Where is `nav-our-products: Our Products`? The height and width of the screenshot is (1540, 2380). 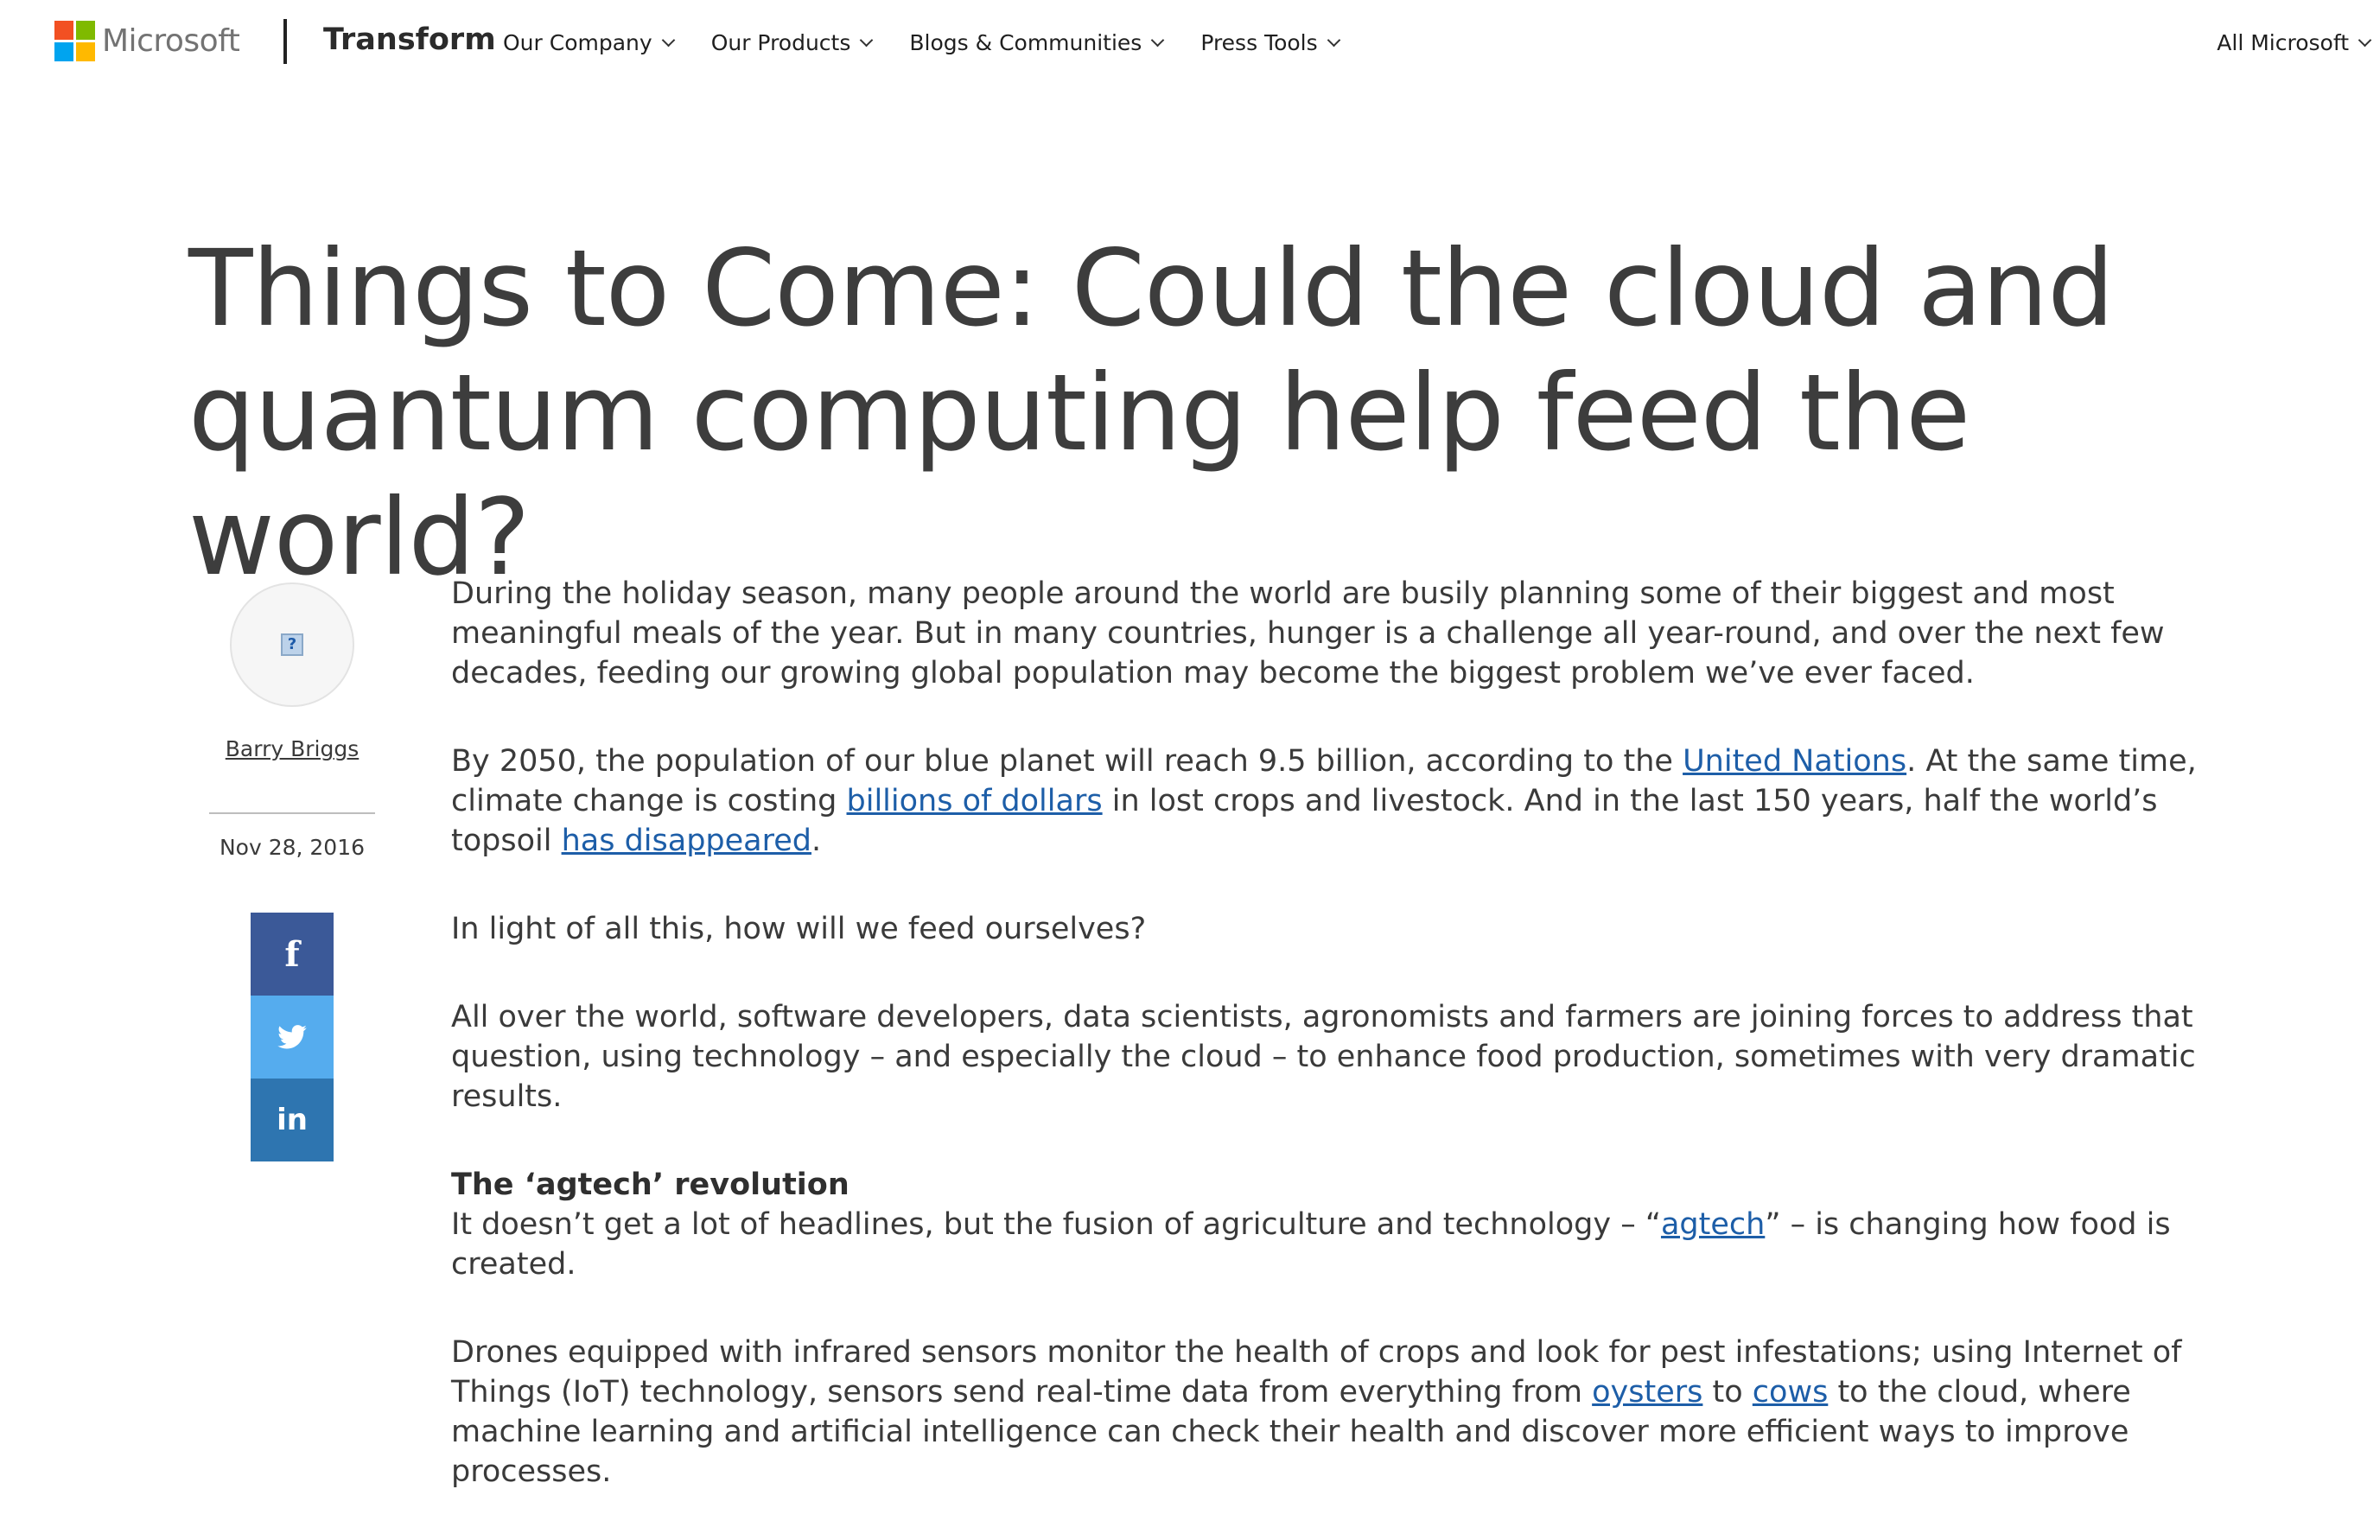
nav-our-products: Our Products is located at coordinates (792, 42).